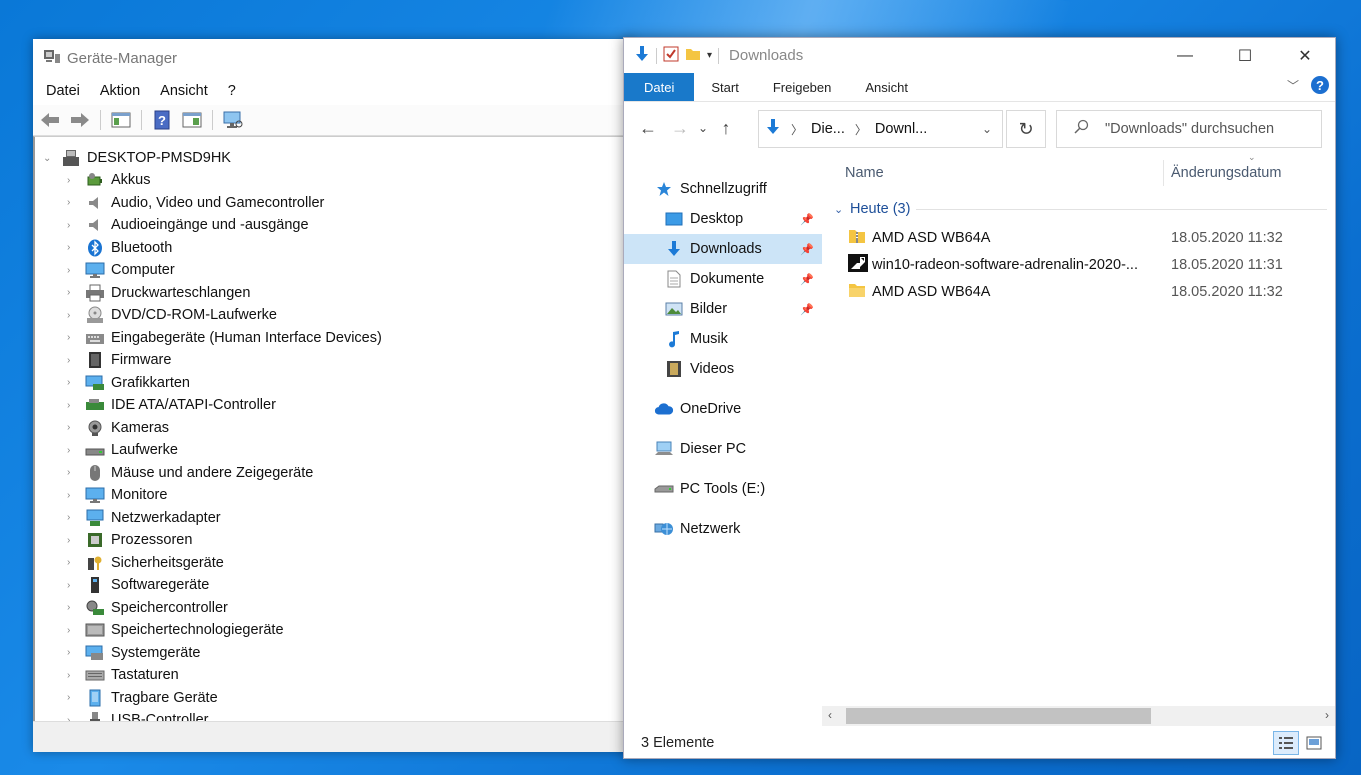 This screenshot has height=775, width=1361. Describe the element at coordinates (63, 91) in the screenshot. I see `menu-datei: Datei` at that location.